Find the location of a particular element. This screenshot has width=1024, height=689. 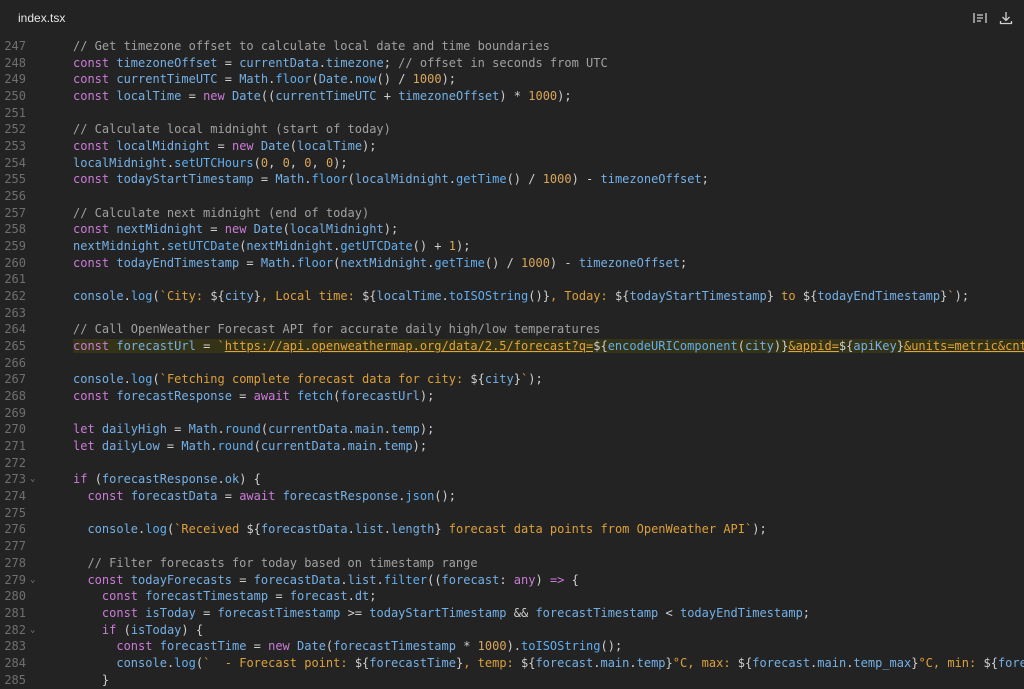

code-token: () is located at coordinates (535, 296).